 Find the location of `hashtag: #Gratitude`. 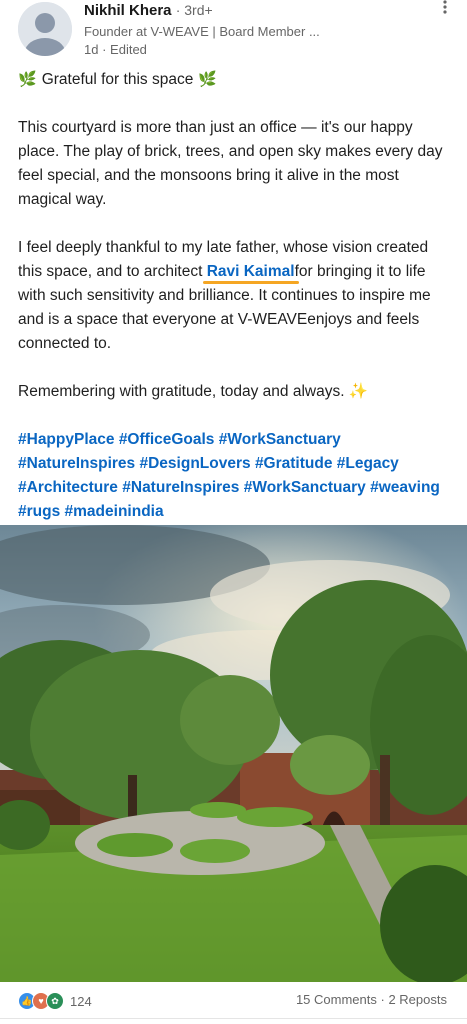

hashtag: #Gratitude is located at coordinates (294, 463).